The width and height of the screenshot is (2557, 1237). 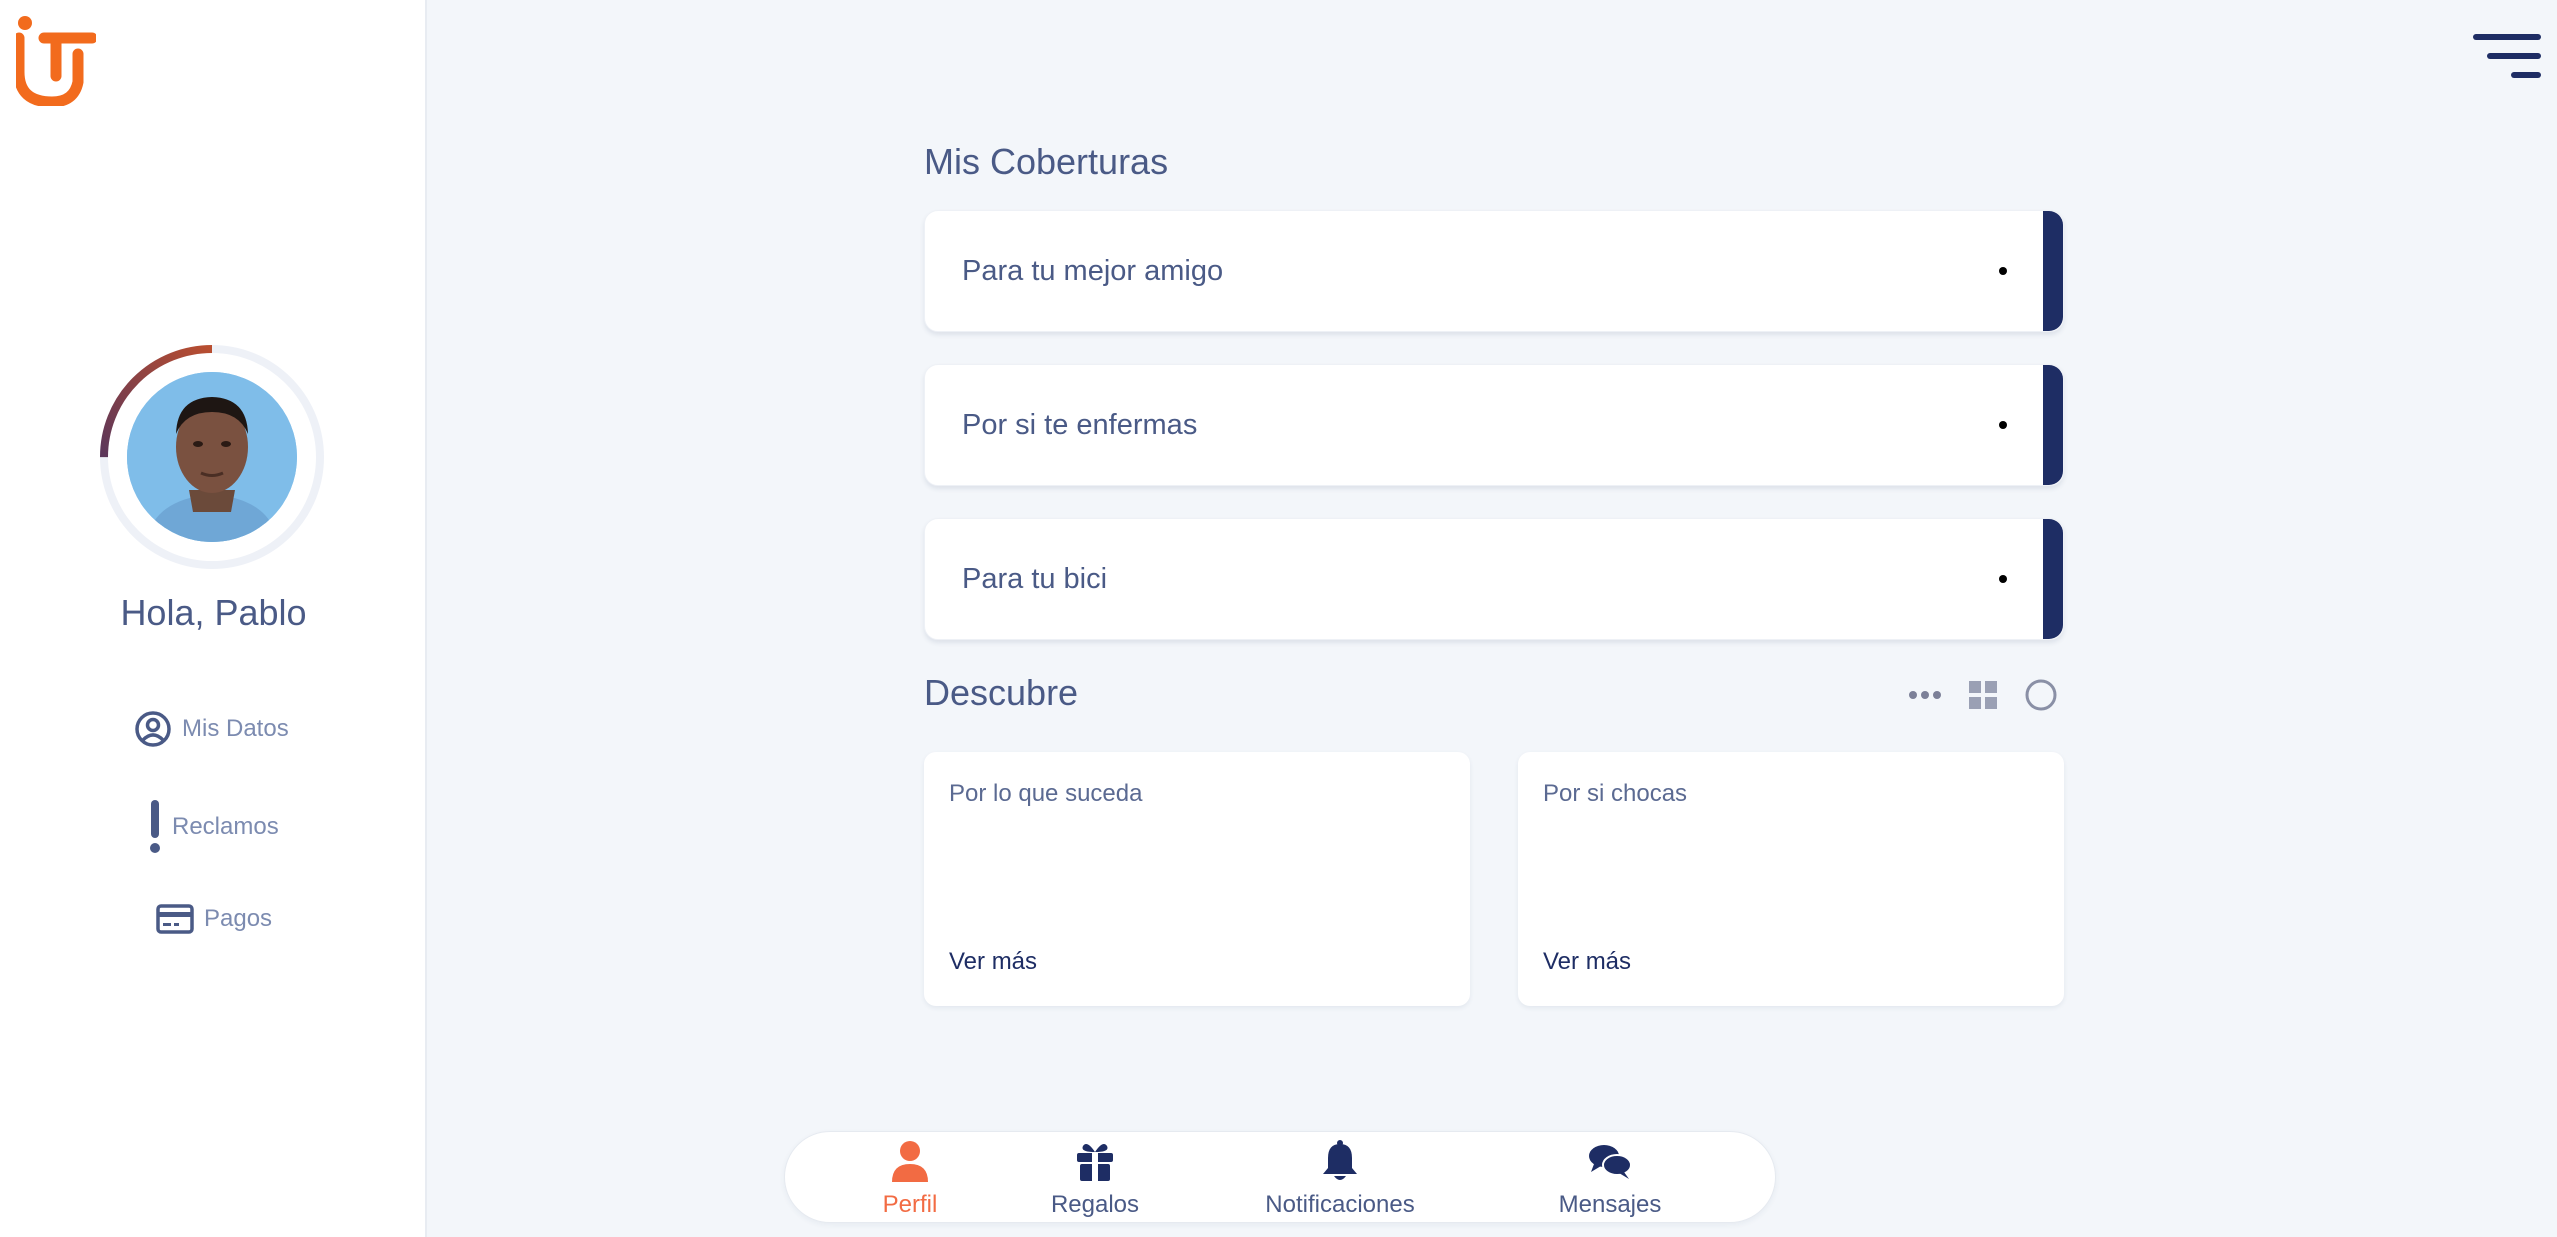 I want to click on coverage-item: Para tu bici, so click(x=1494, y=579).